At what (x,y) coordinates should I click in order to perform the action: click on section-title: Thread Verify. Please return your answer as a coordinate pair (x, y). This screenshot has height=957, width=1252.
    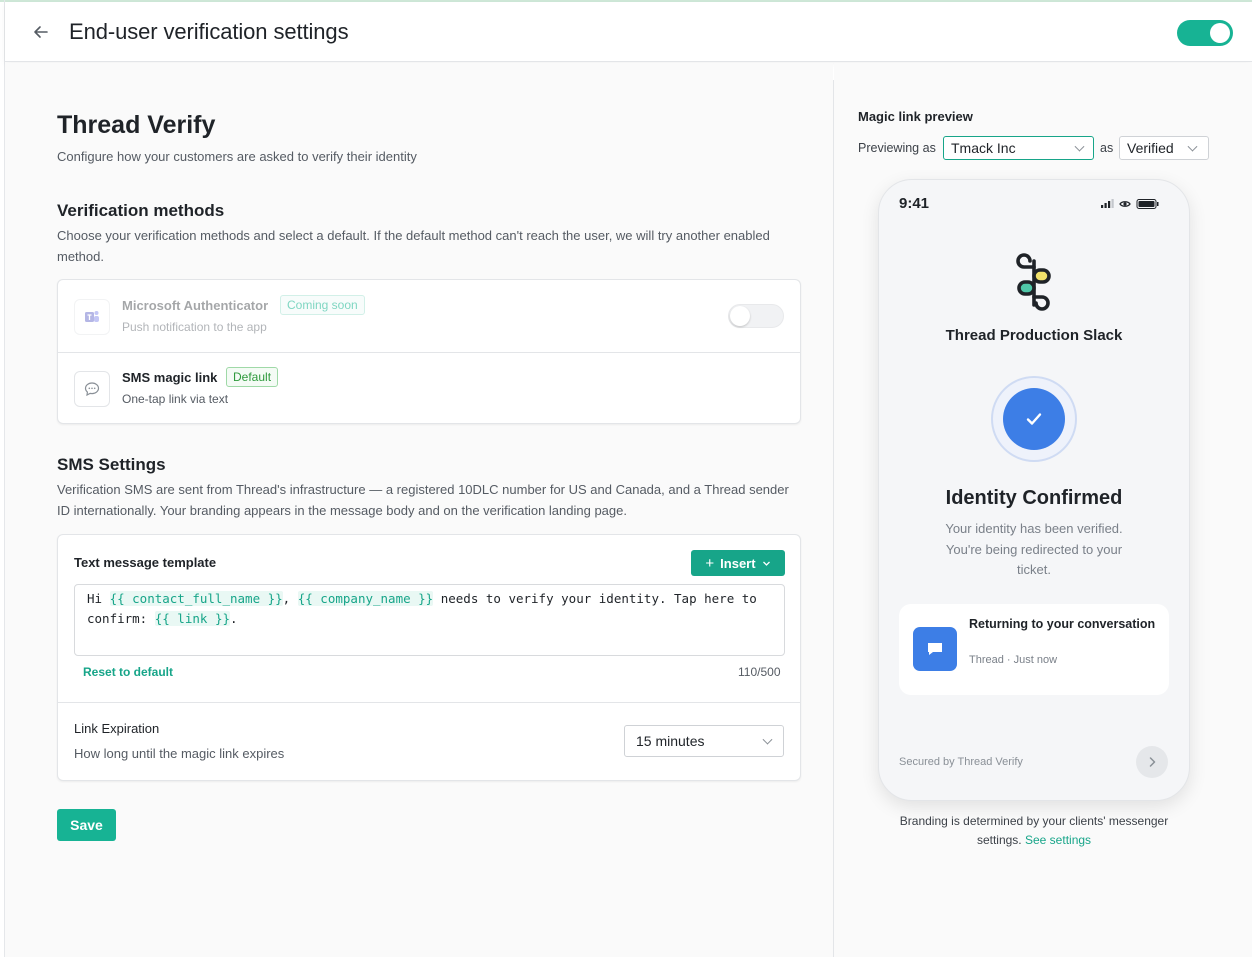
    Looking at the image, I should click on (136, 125).